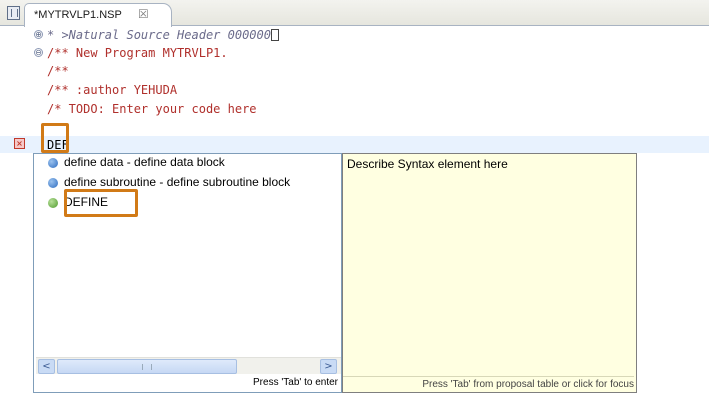 The width and height of the screenshot is (709, 403). What do you see at coordinates (13, 13) in the screenshot?
I see `editor-area-icon` at bounding box center [13, 13].